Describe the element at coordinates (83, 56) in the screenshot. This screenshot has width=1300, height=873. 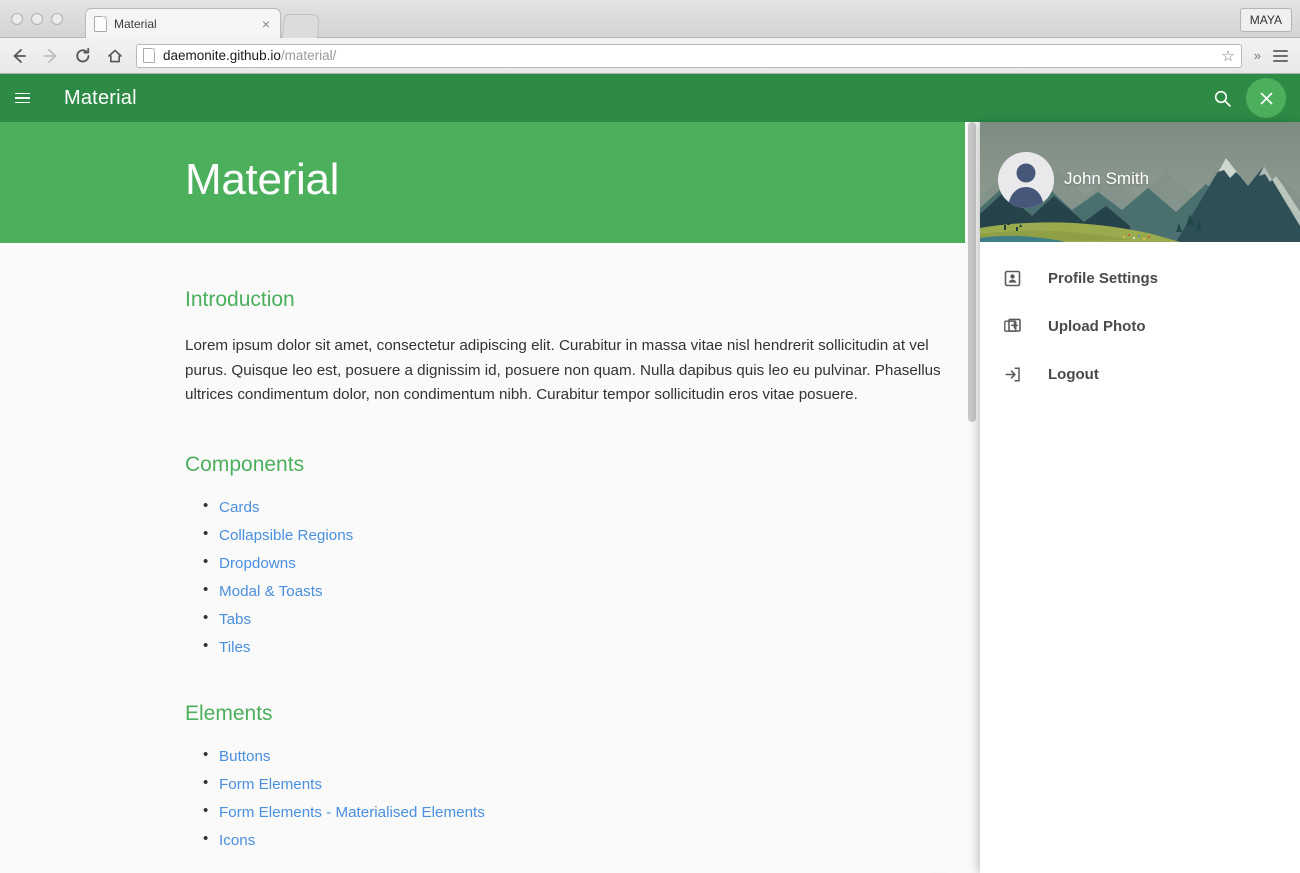
I see `reload-button` at that location.